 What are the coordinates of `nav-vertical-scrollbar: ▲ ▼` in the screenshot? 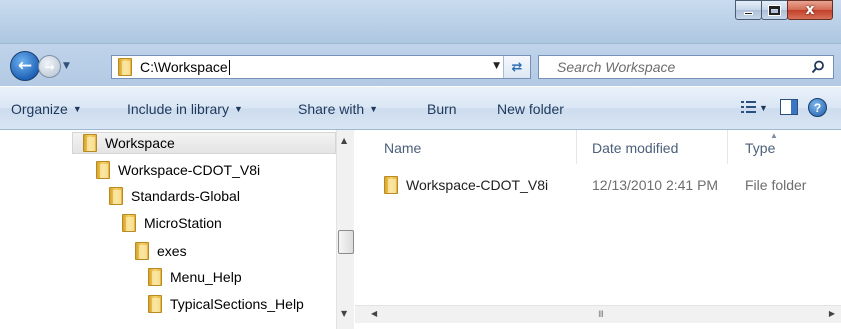 It's located at (345, 229).